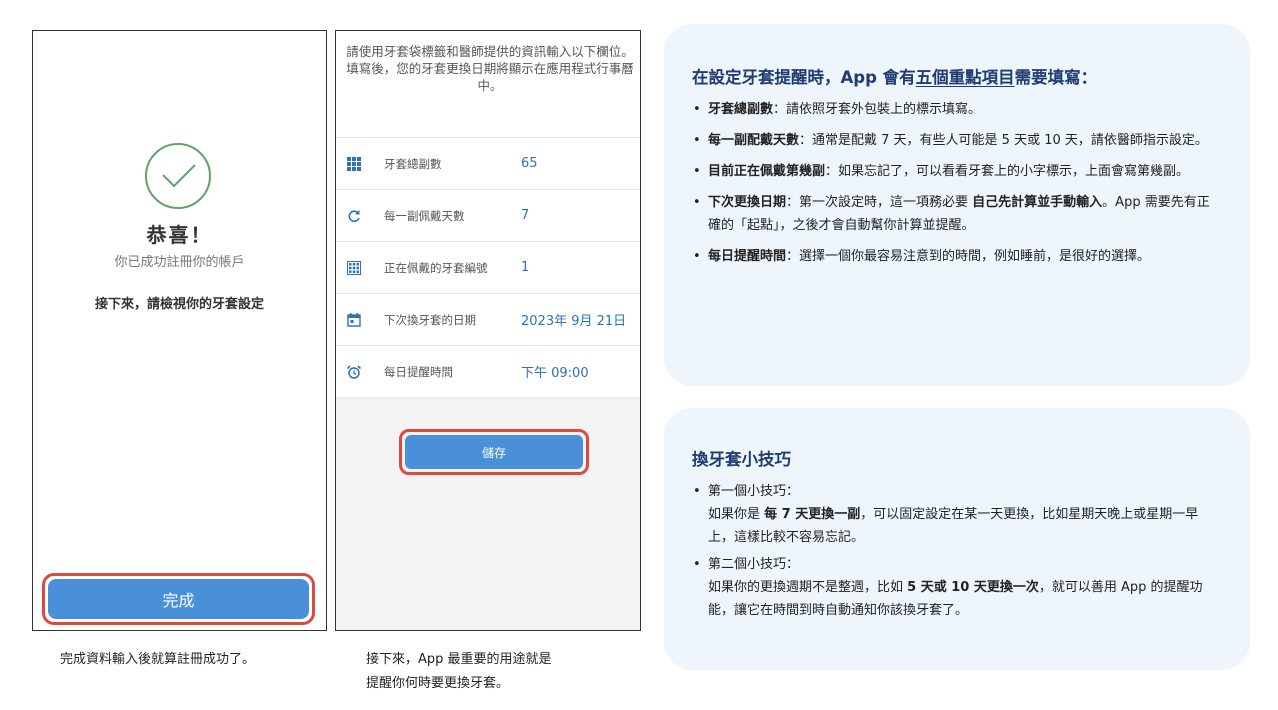  I want to click on row-value: 下午 09:00, so click(555, 371).